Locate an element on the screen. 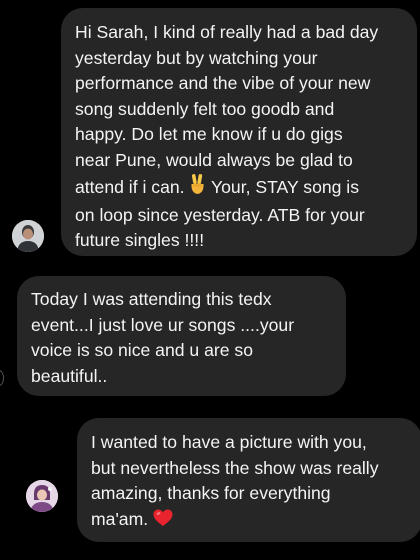  victory-hand-icon is located at coordinates (197, 188).